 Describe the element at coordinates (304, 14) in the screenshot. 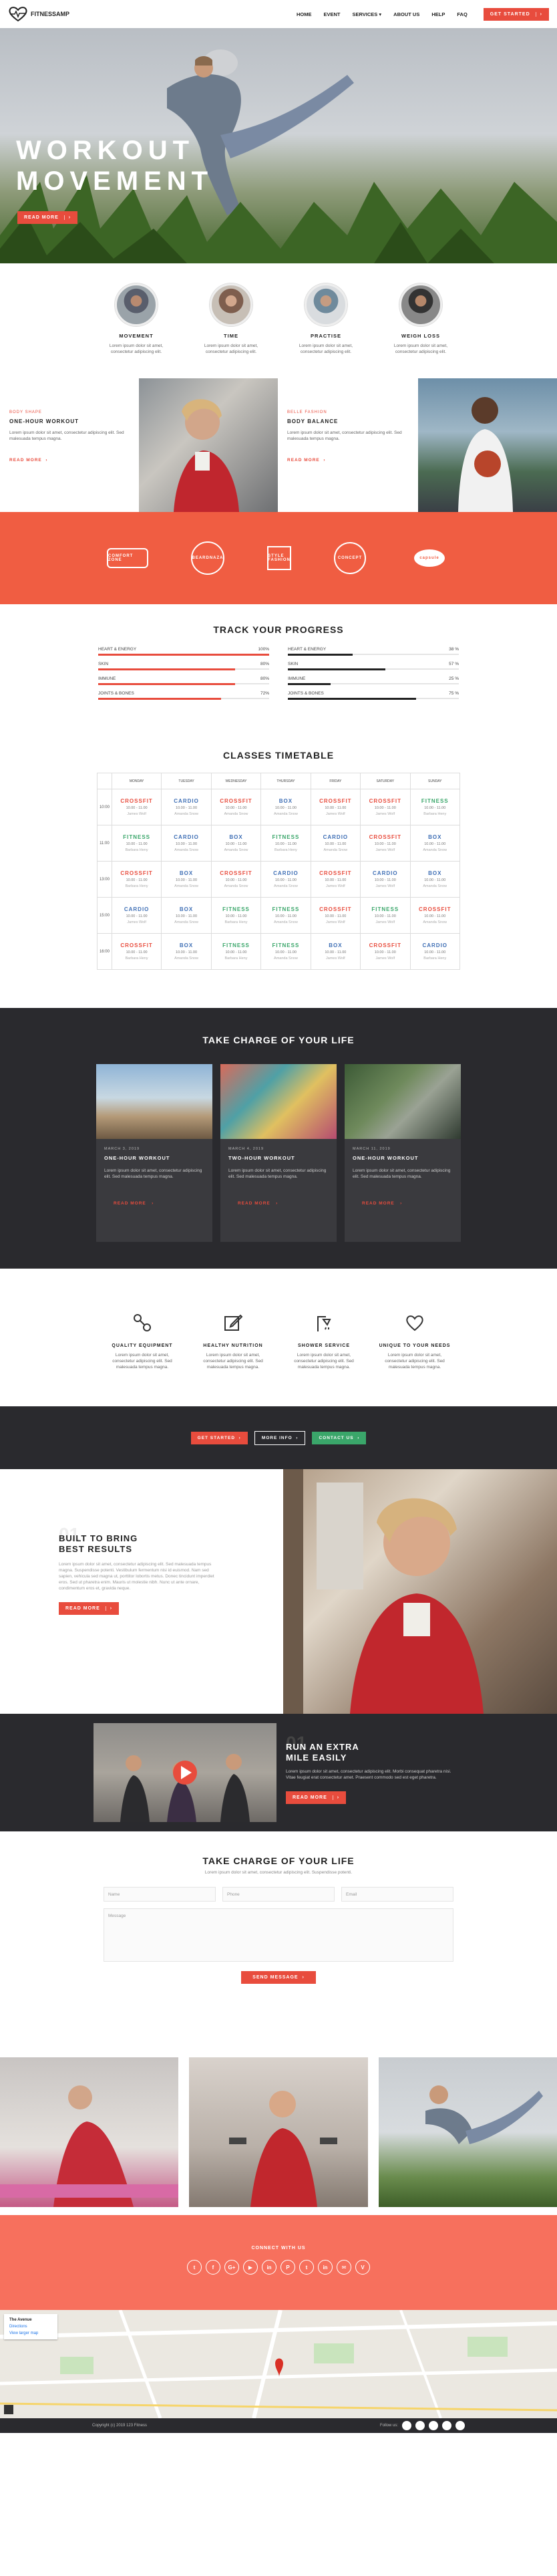

I see `nav-home: HOME` at that location.